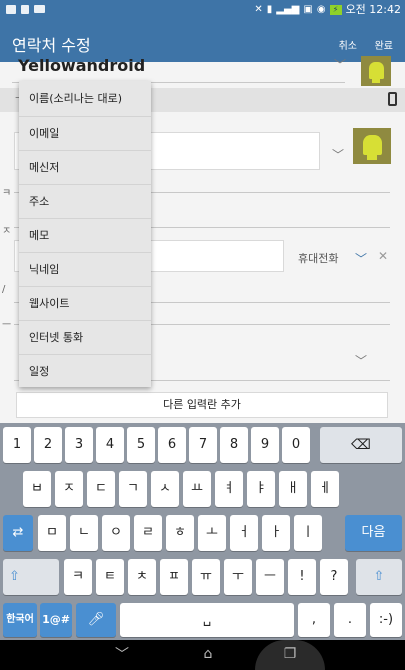 This screenshot has width=405, height=670. What do you see at coordinates (321, 9) in the screenshot?
I see `location-icon: ◉` at bounding box center [321, 9].